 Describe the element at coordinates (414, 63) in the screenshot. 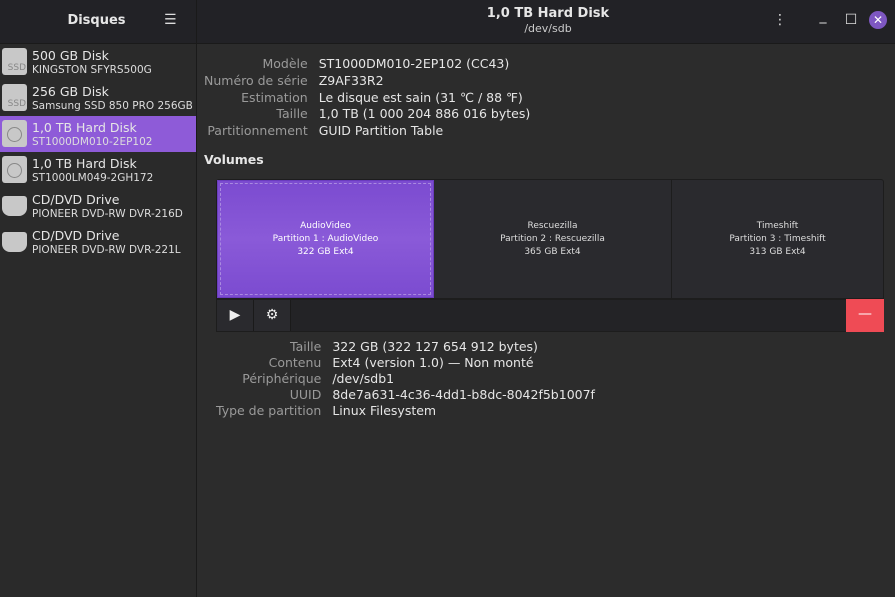

I see `info-value: ST1000DM010-2EP102 (CC43)` at that location.